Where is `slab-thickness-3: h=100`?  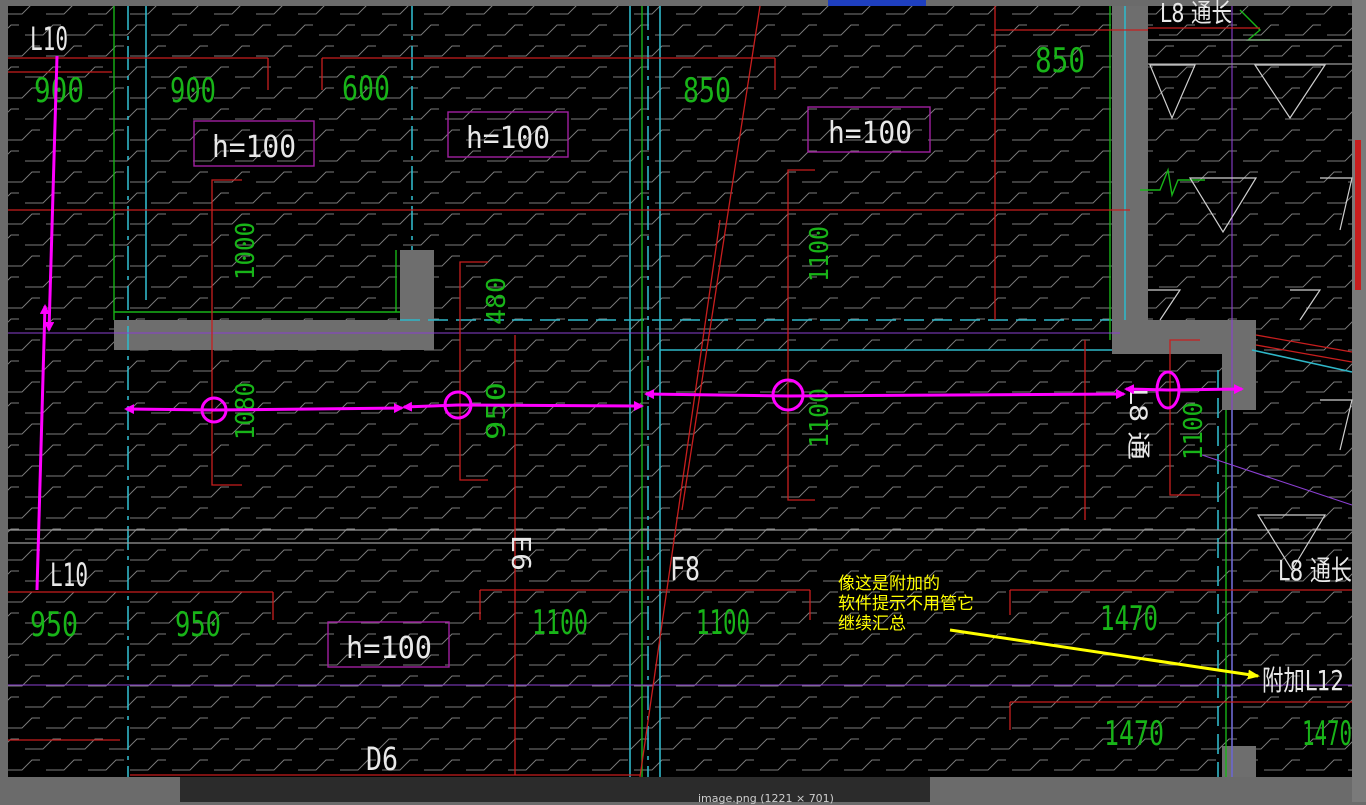 slab-thickness-3: h=100 is located at coordinates (870, 133).